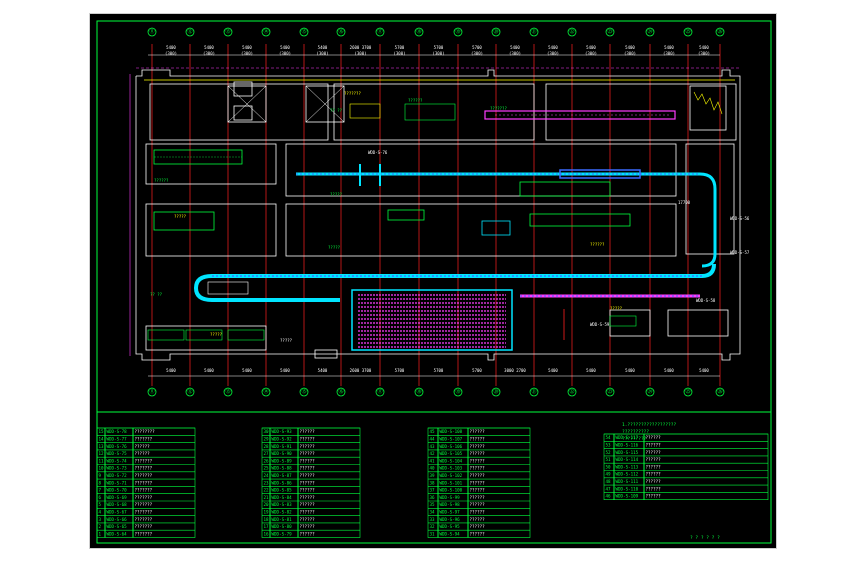 The height and width of the screenshot is (562, 867). Describe the element at coordinates (117, 446) in the screenshot. I see `table-cell: WDD-S-76` at that location.